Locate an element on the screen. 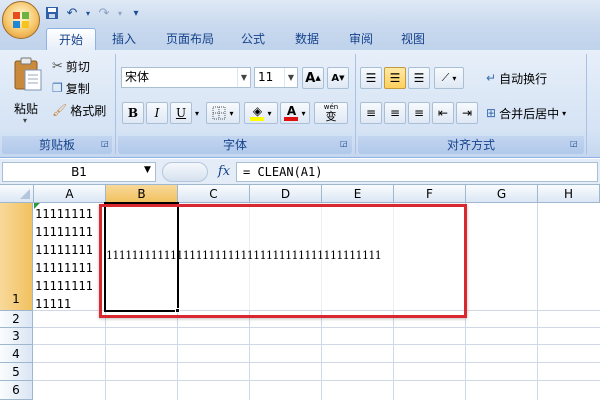 This screenshot has height=400, width=600. office-button is located at coordinates (21, 20).